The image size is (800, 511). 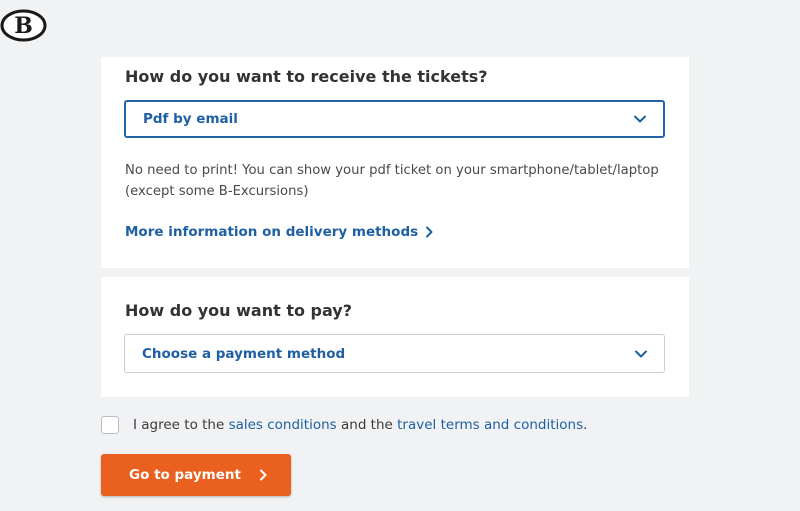 What do you see at coordinates (283, 425) in the screenshot?
I see `sales-conditions-link: sales conditions` at bounding box center [283, 425].